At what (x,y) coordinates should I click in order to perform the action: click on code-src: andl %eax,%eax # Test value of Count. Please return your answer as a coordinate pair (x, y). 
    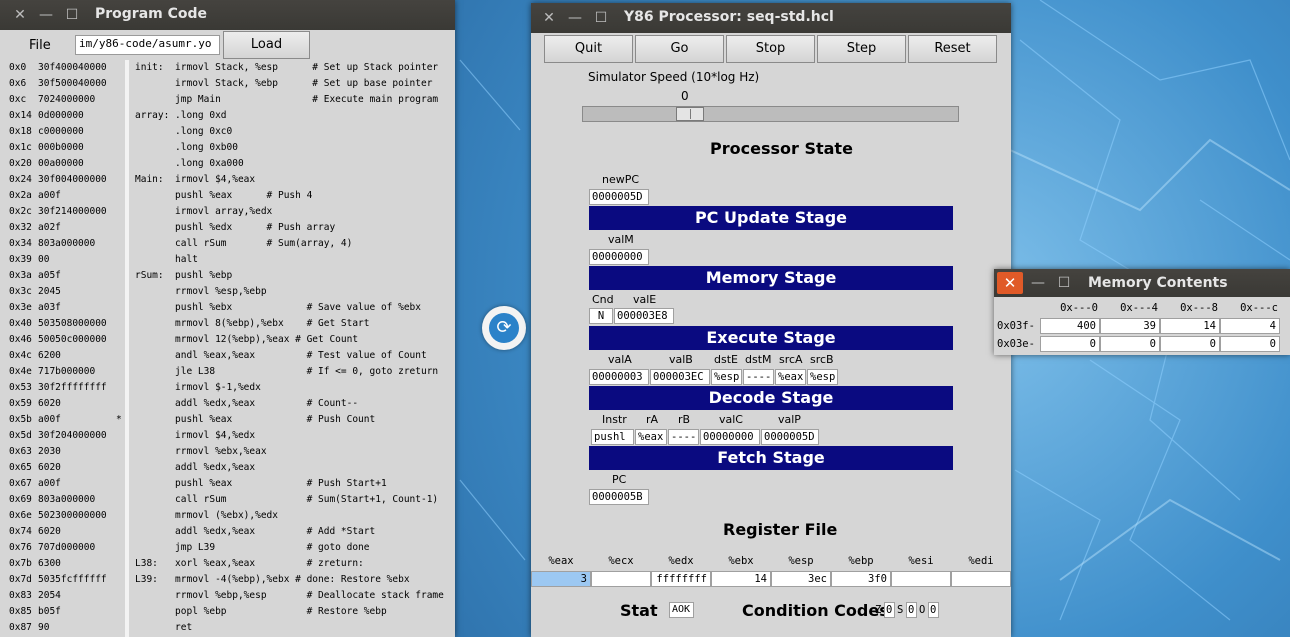
    Looking at the image, I should click on (281, 355).